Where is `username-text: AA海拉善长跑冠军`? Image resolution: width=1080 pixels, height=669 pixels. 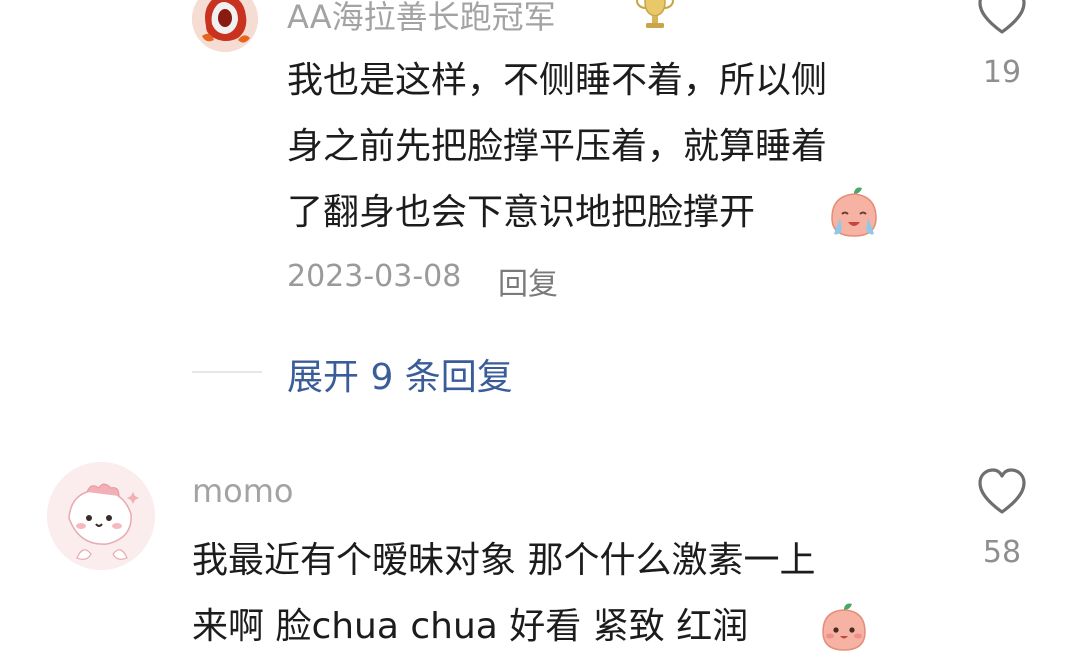
username-text: AA海拉善长跑冠军 is located at coordinates (421, 18).